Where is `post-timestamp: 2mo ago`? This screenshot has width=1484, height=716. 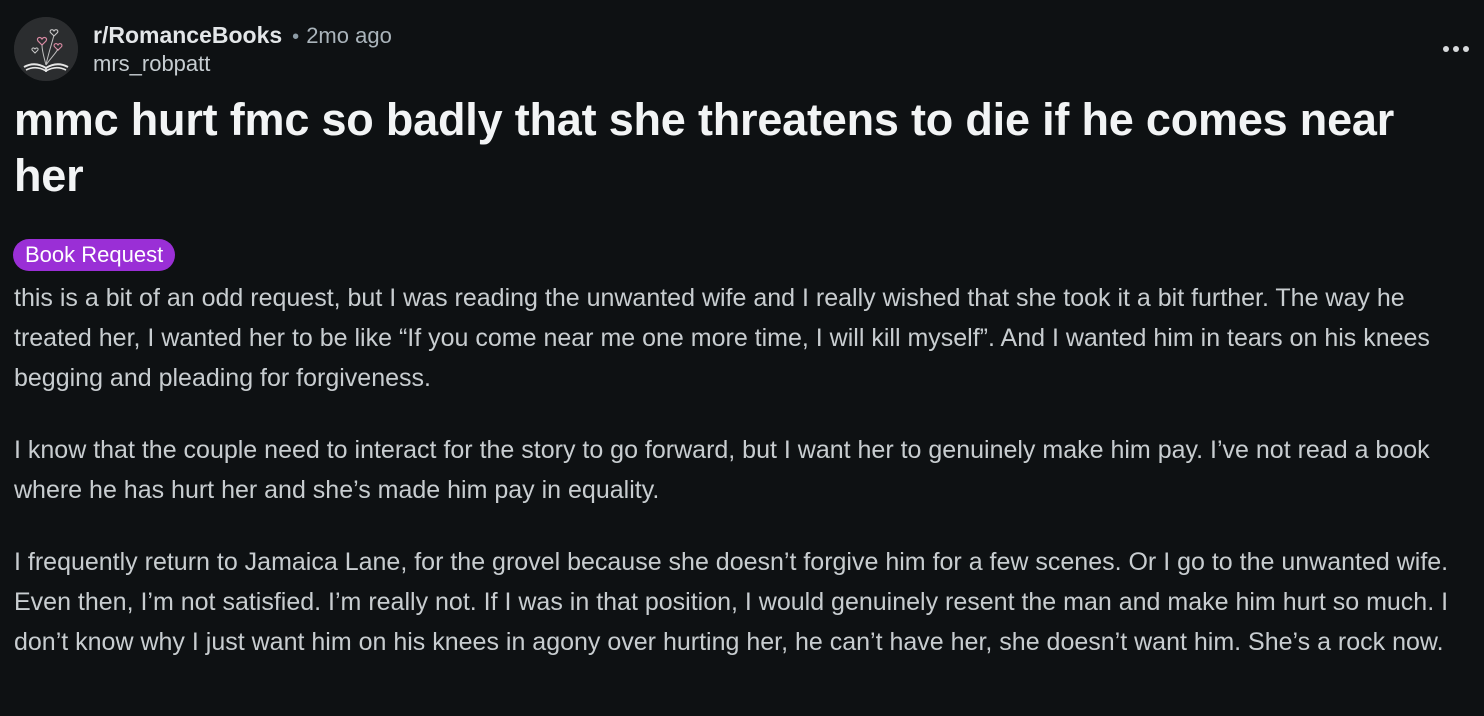
post-timestamp: 2mo ago is located at coordinates (349, 35).